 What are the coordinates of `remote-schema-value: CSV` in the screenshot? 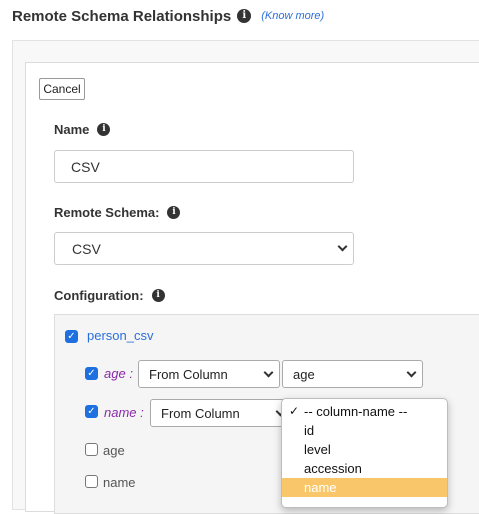 It's located at (86, 248).